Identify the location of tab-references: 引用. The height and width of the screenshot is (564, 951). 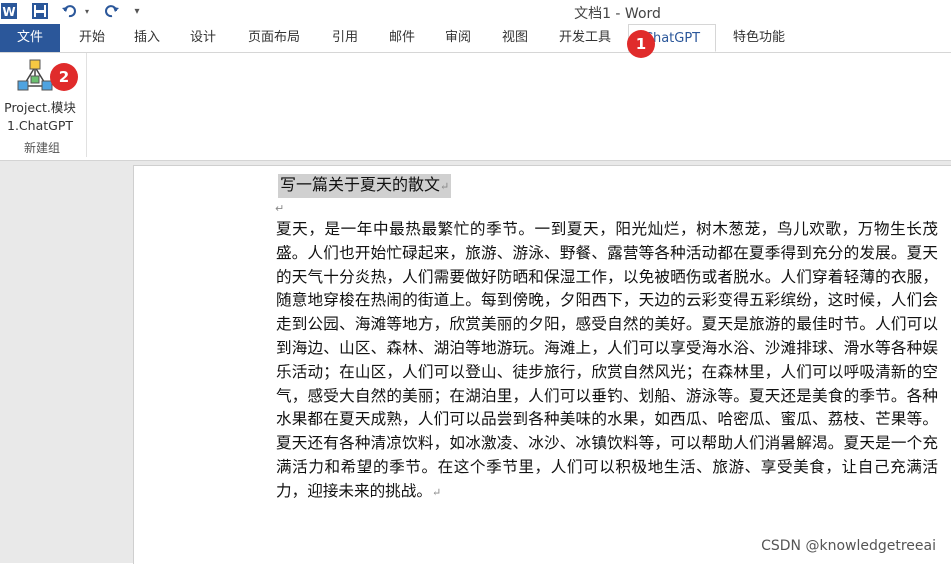
(345, 38).